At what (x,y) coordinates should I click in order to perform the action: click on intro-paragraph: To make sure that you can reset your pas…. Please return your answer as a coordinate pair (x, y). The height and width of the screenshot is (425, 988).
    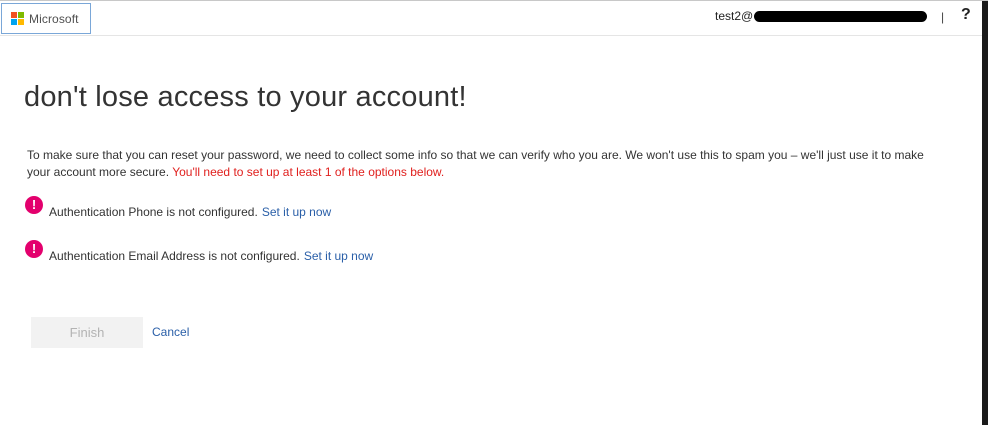
    Looking at the image, I should click on (477, 164).